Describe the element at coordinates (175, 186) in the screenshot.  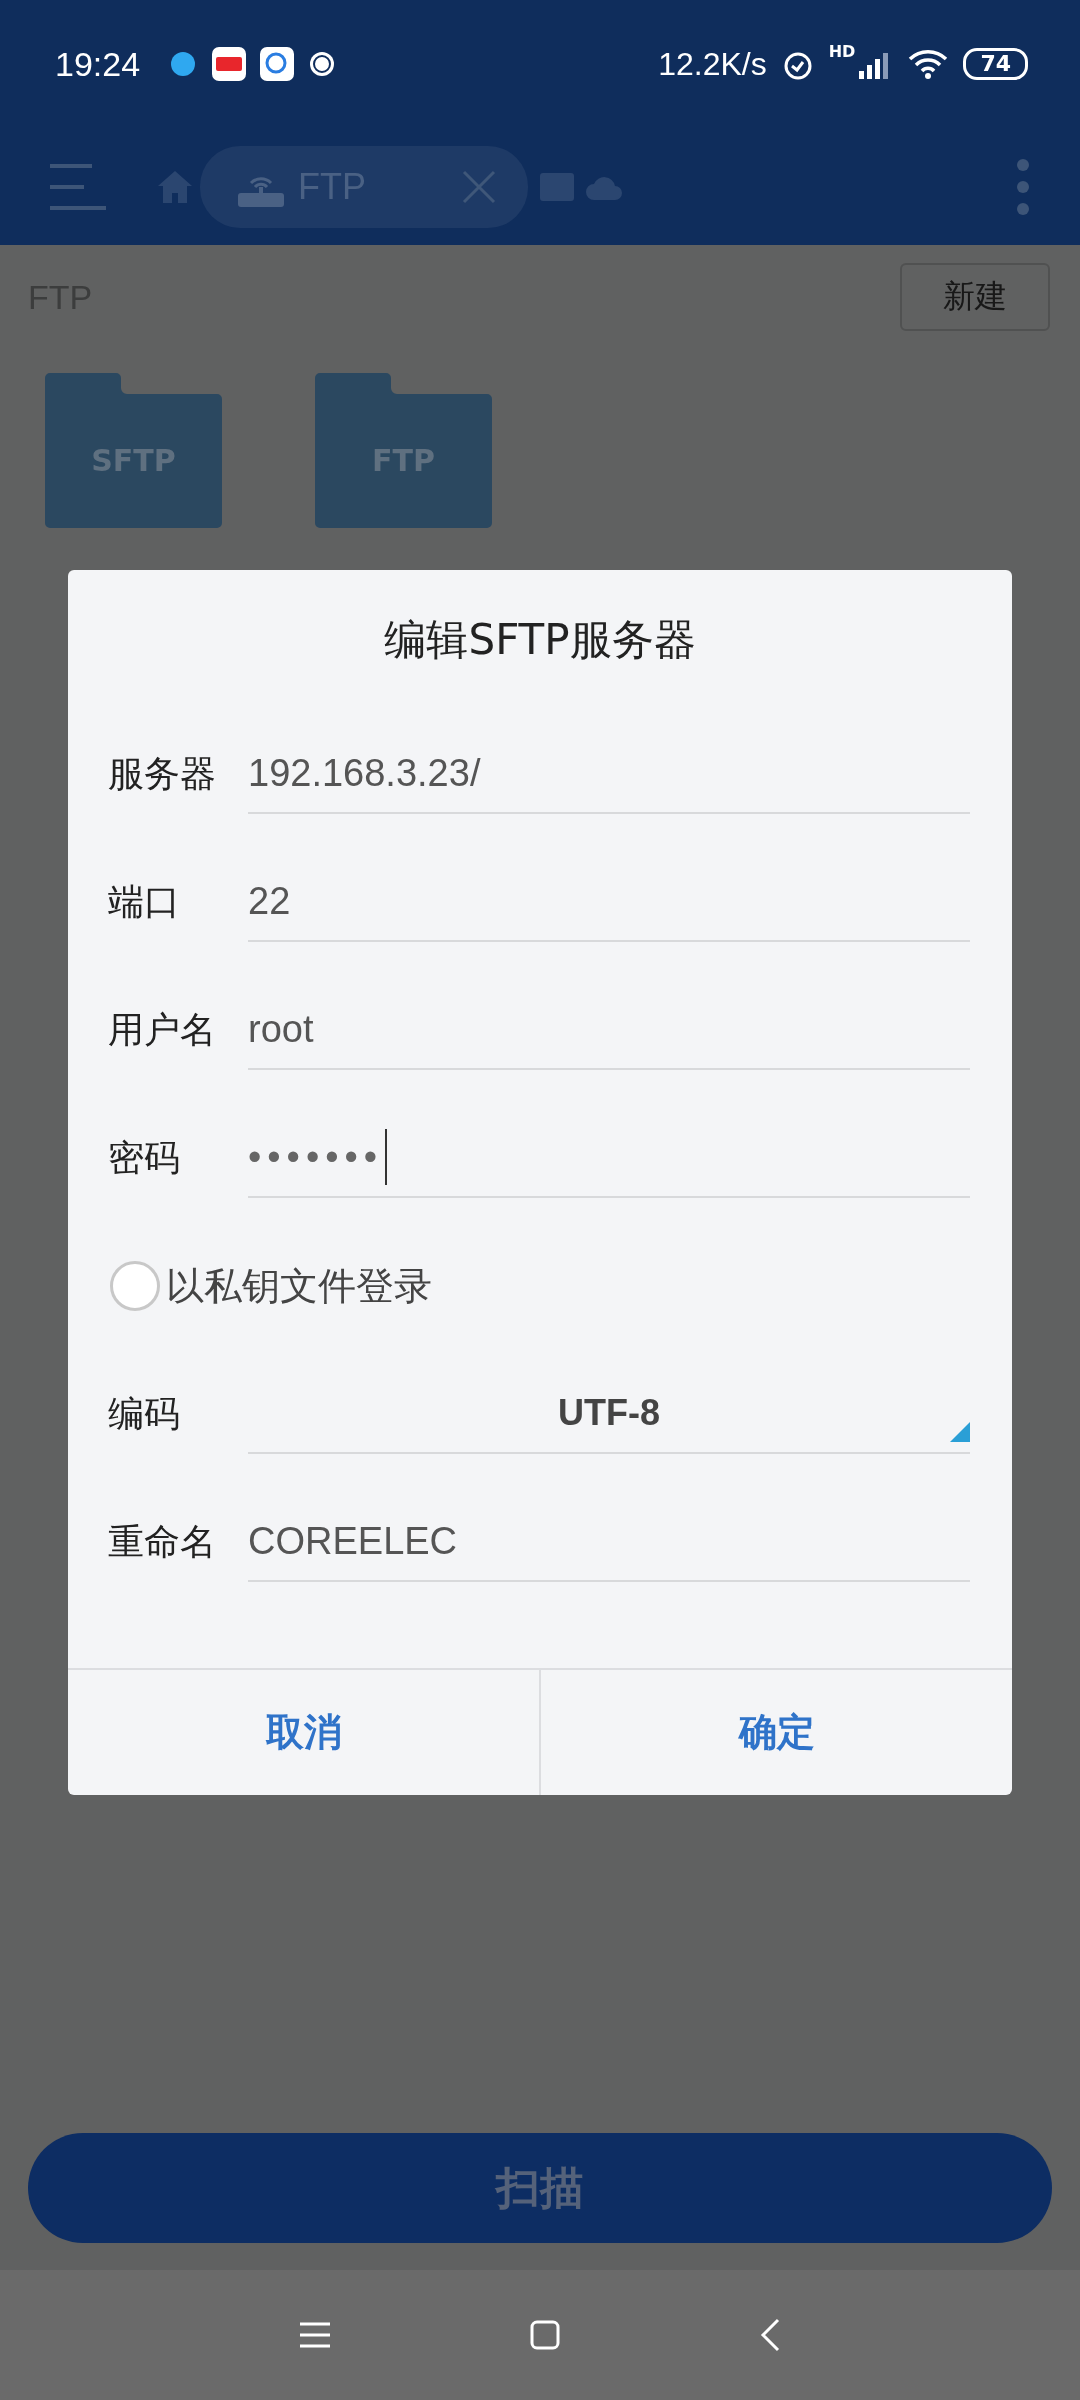
I see `home-icon` at that location.